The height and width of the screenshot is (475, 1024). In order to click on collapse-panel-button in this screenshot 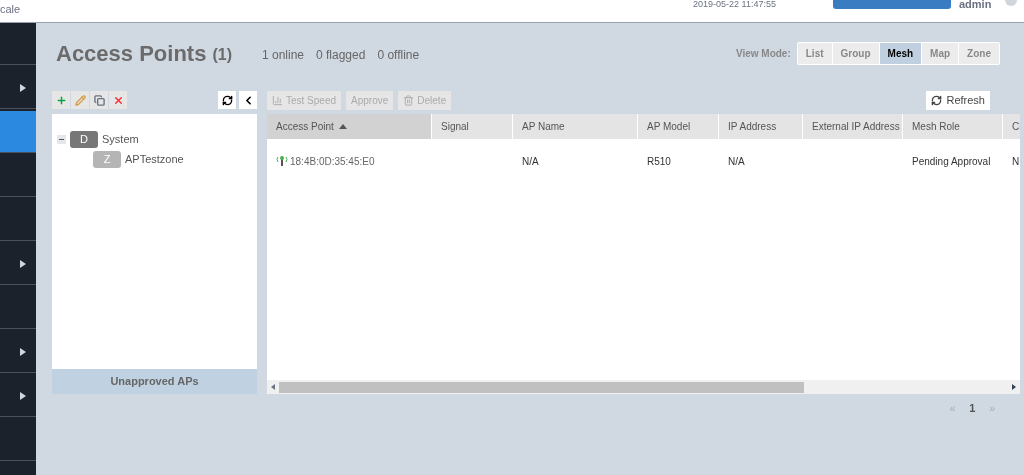, I will do `click(248, 100)`.